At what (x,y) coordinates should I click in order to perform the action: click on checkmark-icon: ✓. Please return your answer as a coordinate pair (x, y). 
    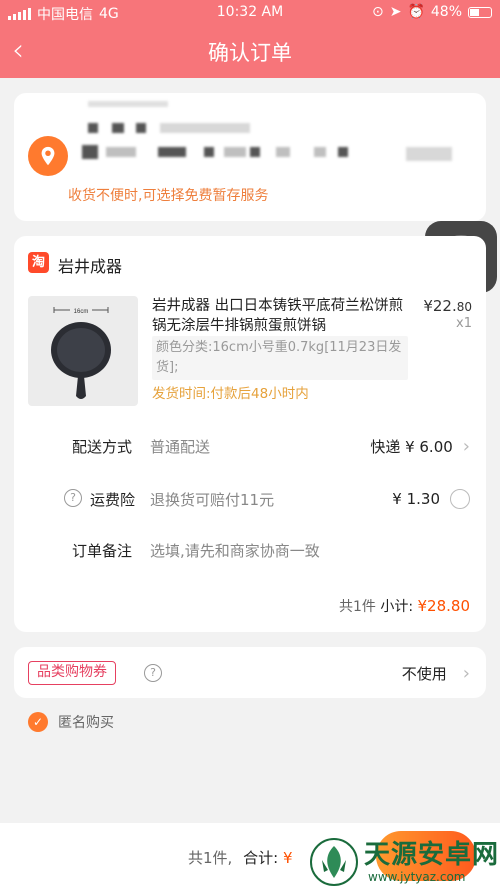
    Looking at the image, I should click on (38, 722).